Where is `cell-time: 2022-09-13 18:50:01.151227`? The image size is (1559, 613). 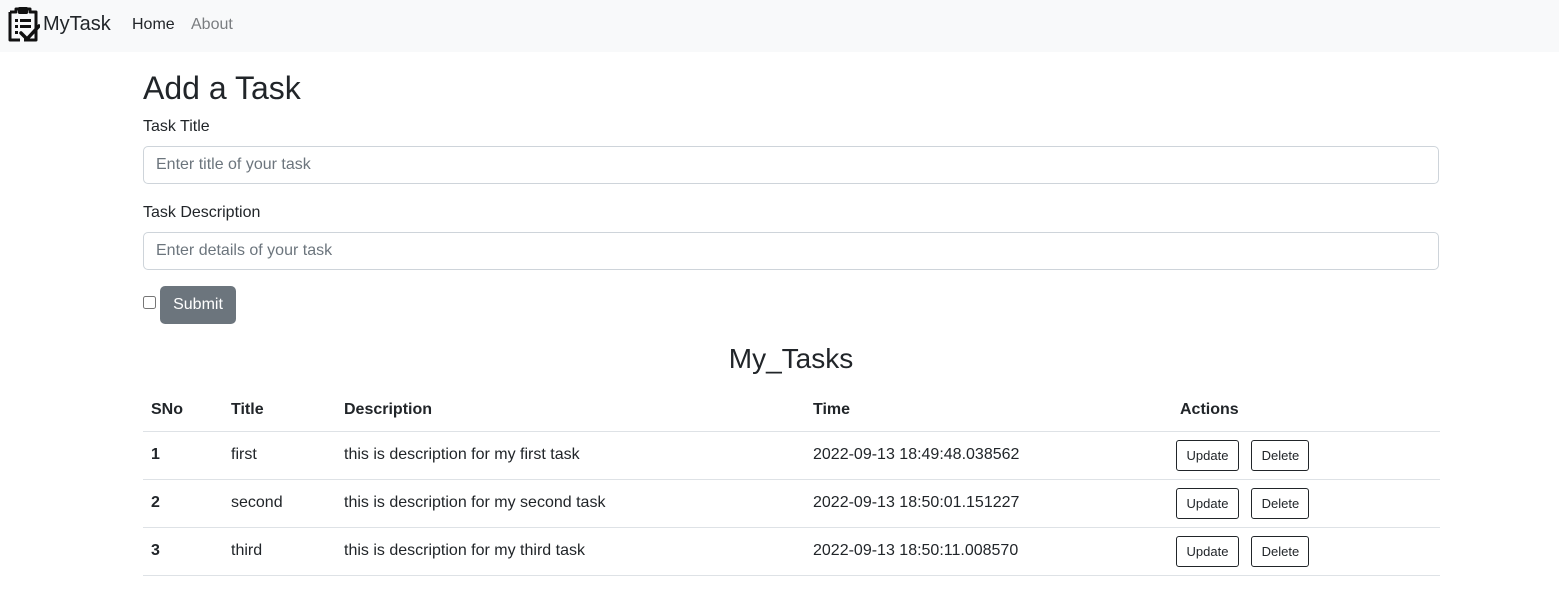
cell-time: 2022-09-13 18:50:01.151227 is located at coordinates (988, 503).